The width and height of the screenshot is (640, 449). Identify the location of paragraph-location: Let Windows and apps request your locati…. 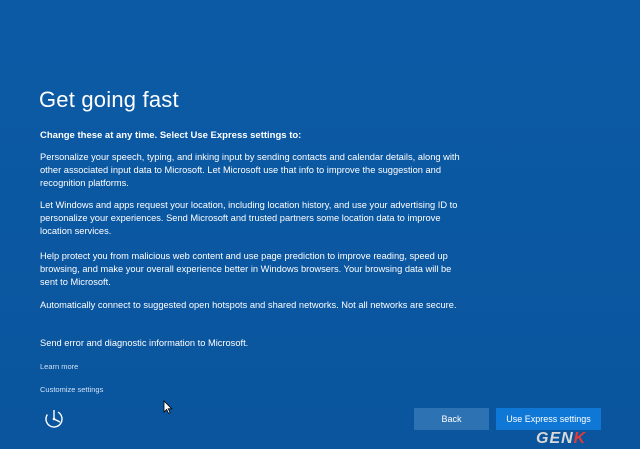
(249, 218).